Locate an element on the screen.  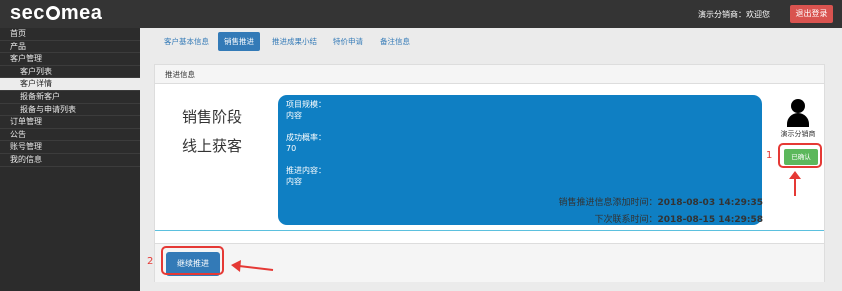
sidebar-item-products: 产品 is located at coordinates (70, 47).